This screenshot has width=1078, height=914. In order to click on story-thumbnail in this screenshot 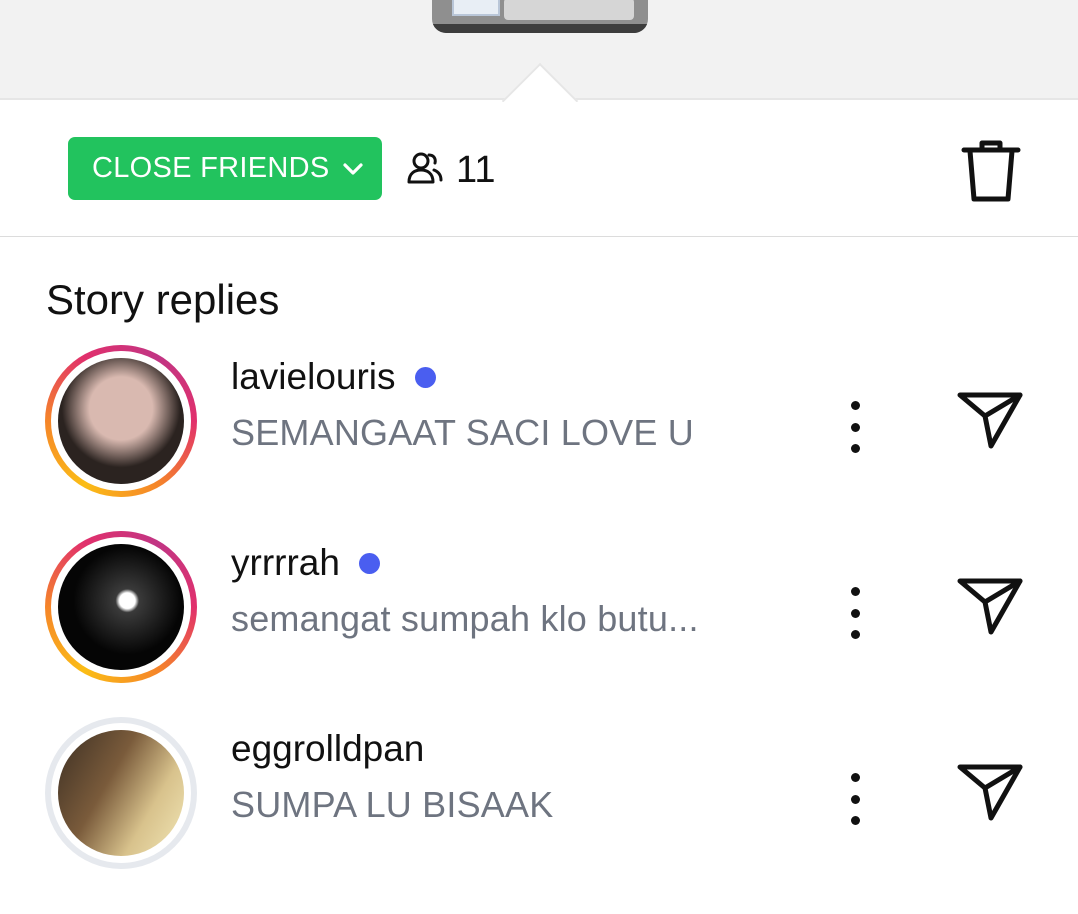, I will do `click(540, 16)`.